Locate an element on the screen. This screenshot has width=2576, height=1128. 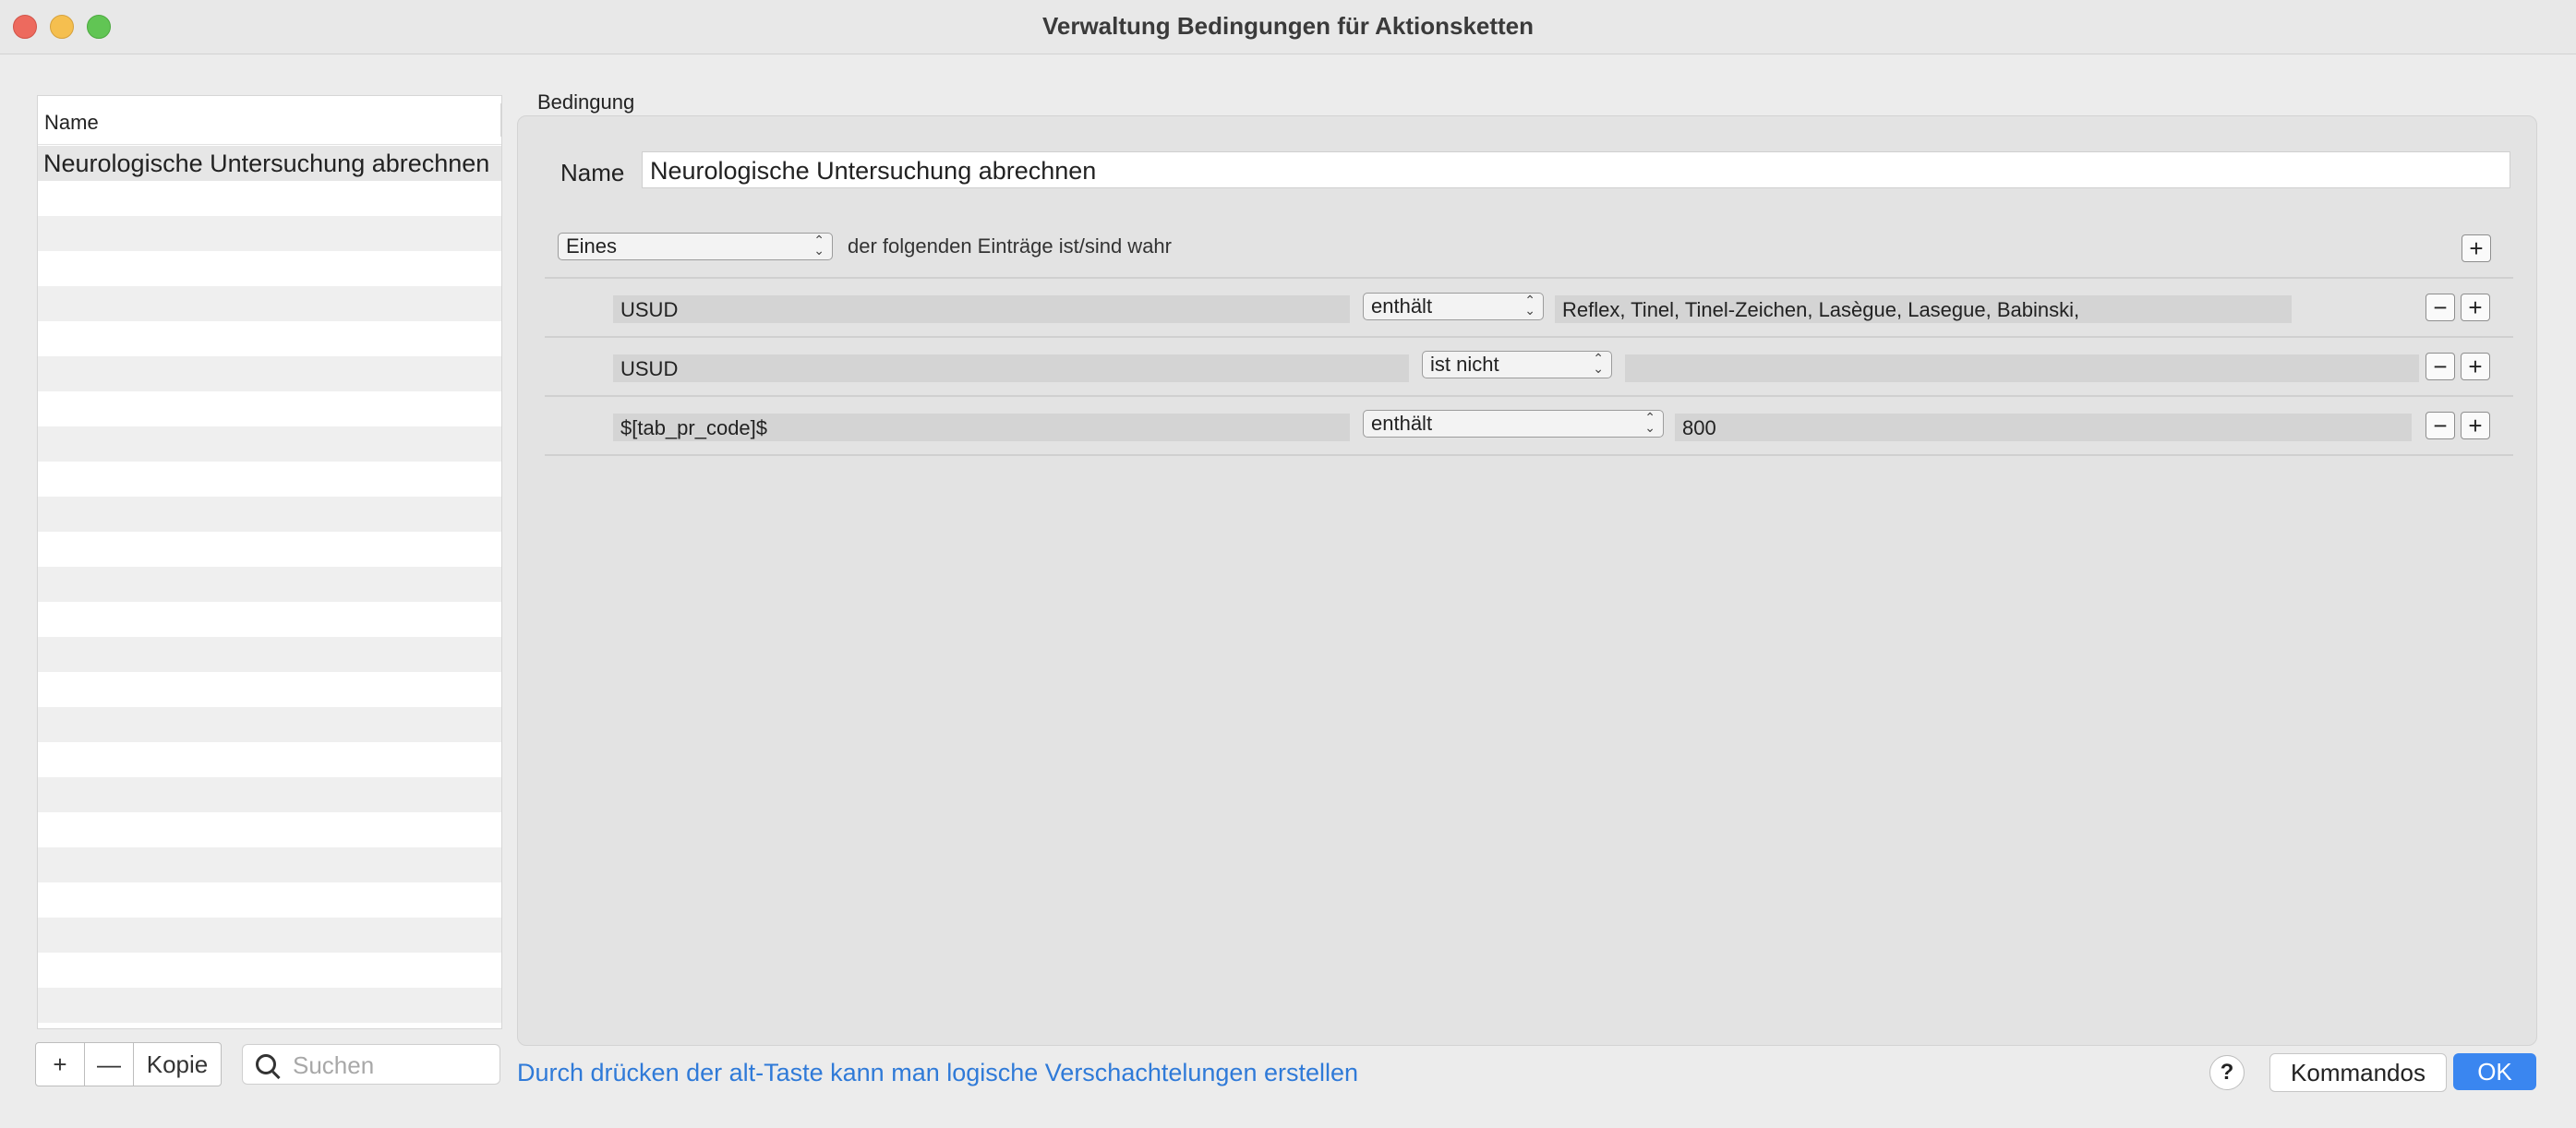
rule-value-input is located at coordinates (2022, 368).